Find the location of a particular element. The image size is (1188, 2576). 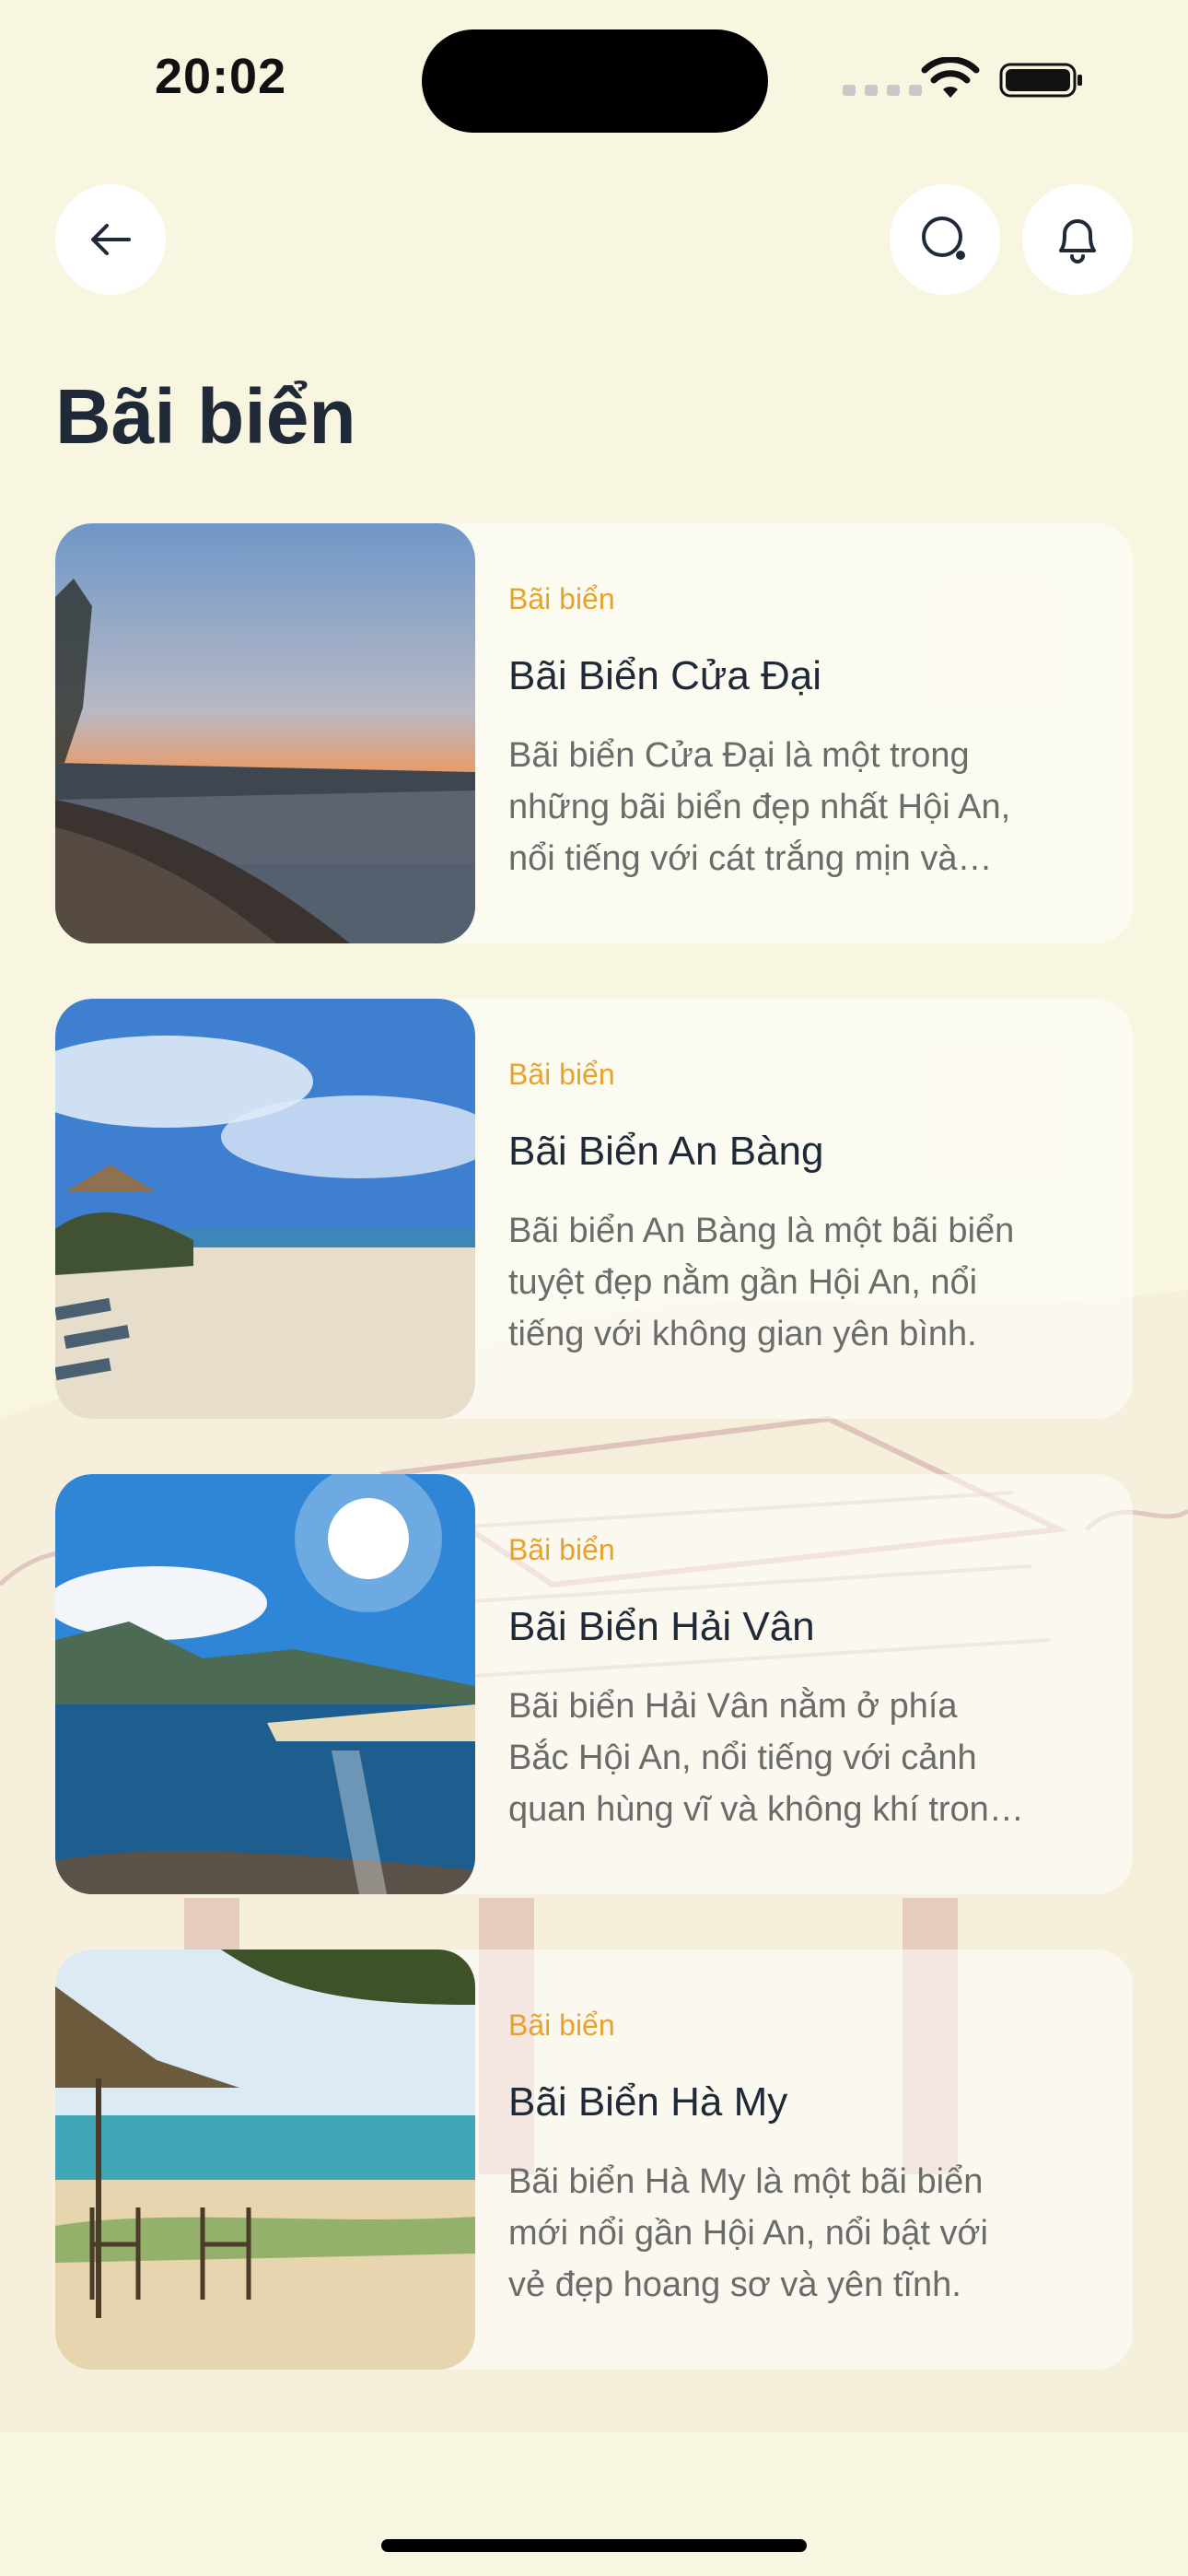

arrow-left-icon is located at coordinates (111, 239).